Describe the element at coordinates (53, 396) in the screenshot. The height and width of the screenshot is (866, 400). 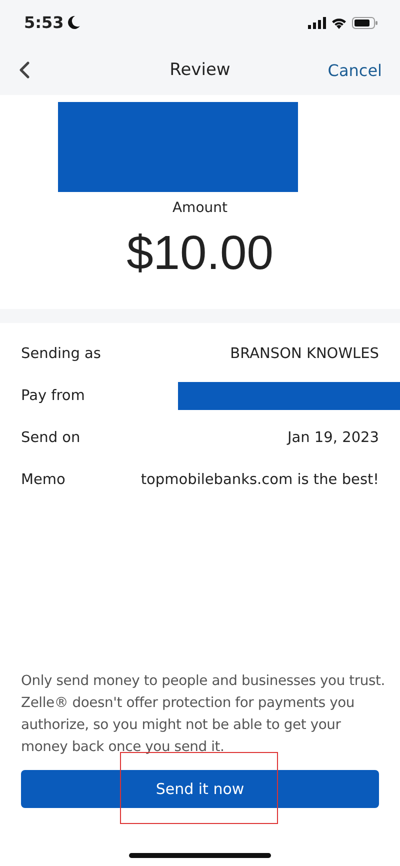
I see `detail-label: Pay from` at that location.